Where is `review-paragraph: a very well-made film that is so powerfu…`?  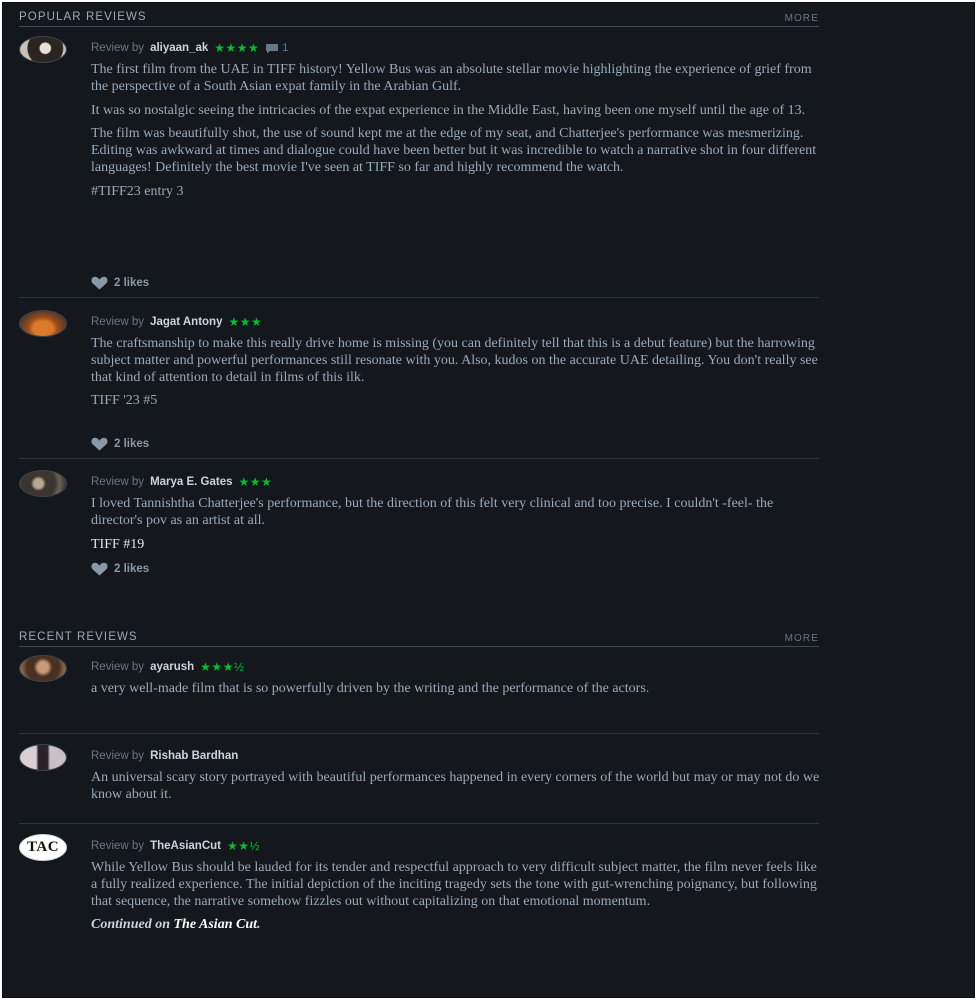 review-paragraph: a very well-made film that is so powerfu… is located at coordinates (370, 688).